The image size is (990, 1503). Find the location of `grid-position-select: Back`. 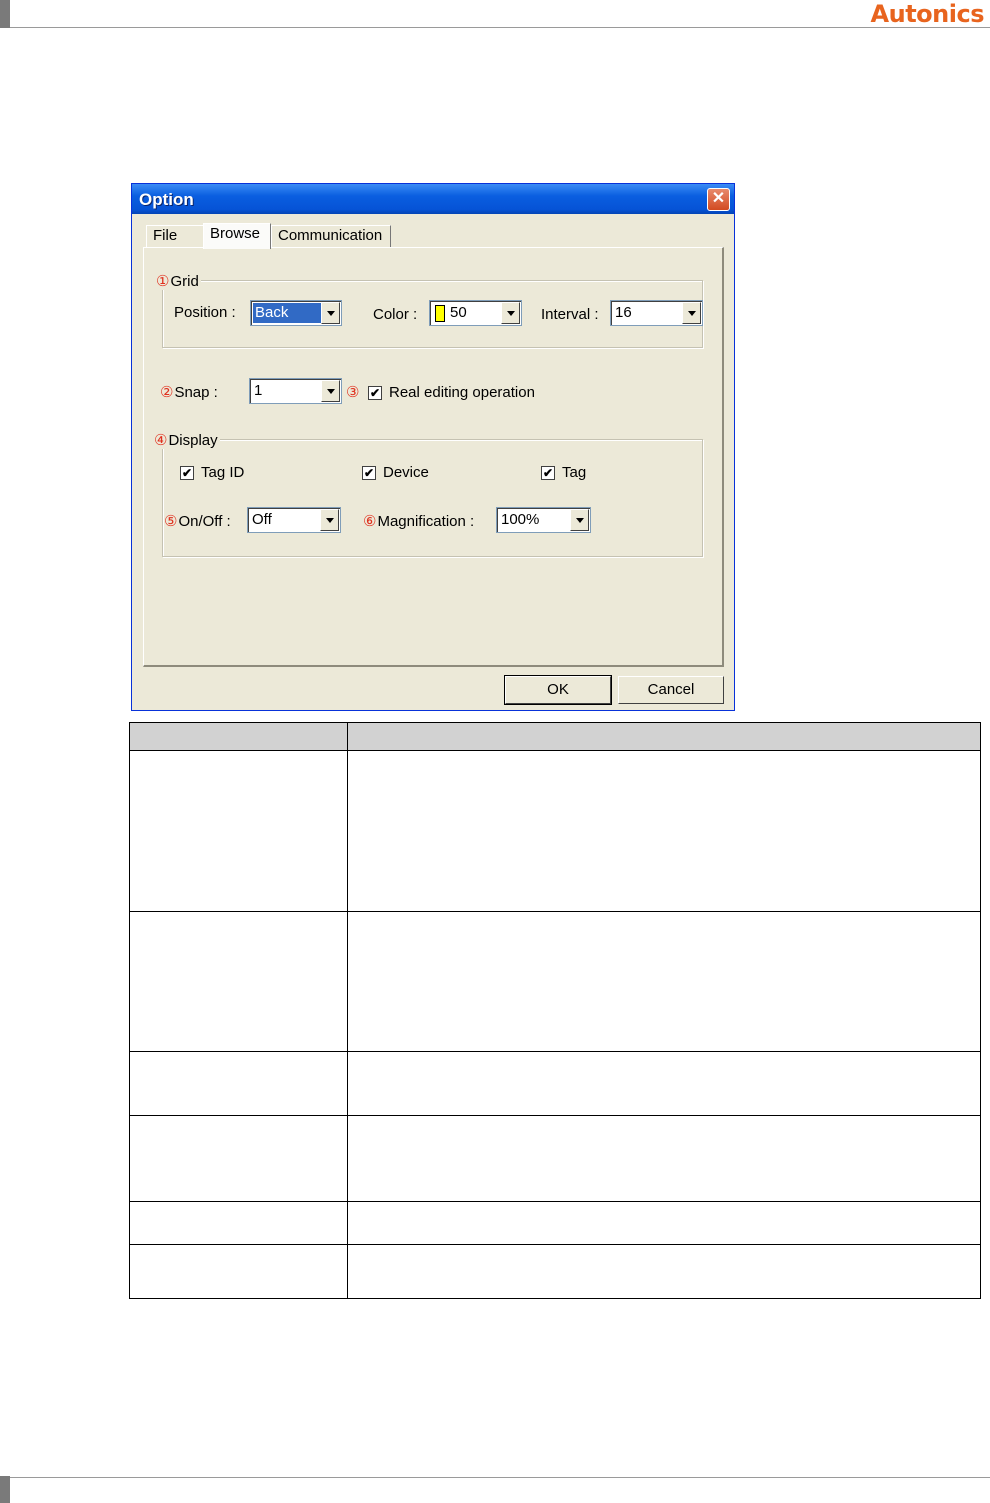

grid-position-select: Back is located at coordinates (296, 313).